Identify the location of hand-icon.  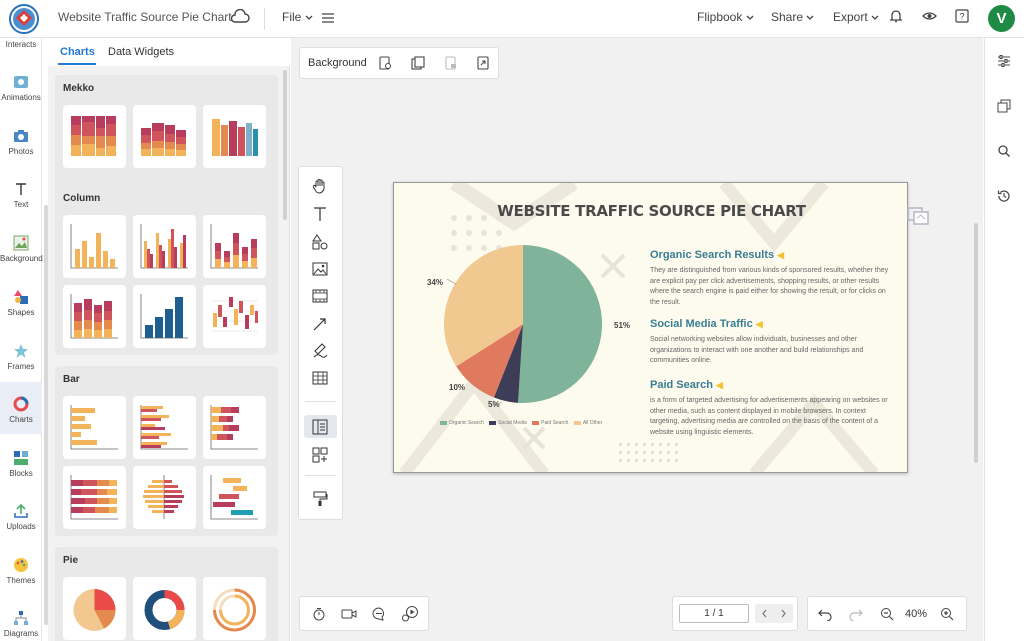
(320, 188).